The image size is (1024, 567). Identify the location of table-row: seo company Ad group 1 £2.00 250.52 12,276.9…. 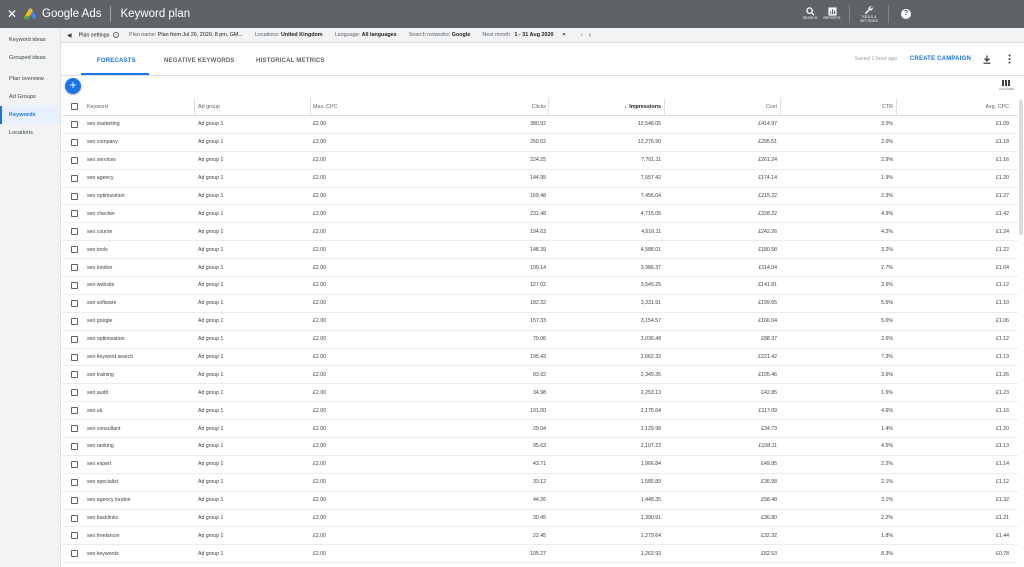
(540, 143).